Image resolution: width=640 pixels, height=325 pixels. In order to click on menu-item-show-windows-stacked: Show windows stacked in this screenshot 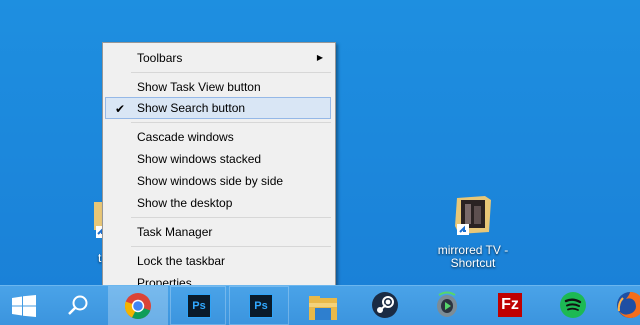, I will do `click(218, 159)`.